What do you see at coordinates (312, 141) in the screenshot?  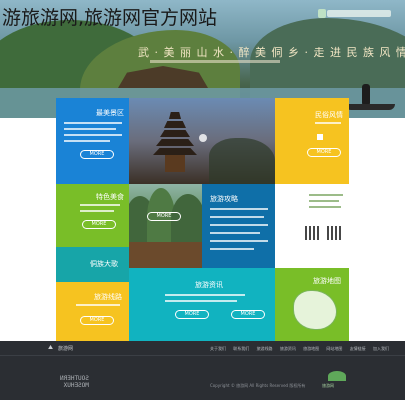 I see `tile-folk-customs: 民俗风情 MORE` at bounding box center [312, 141].